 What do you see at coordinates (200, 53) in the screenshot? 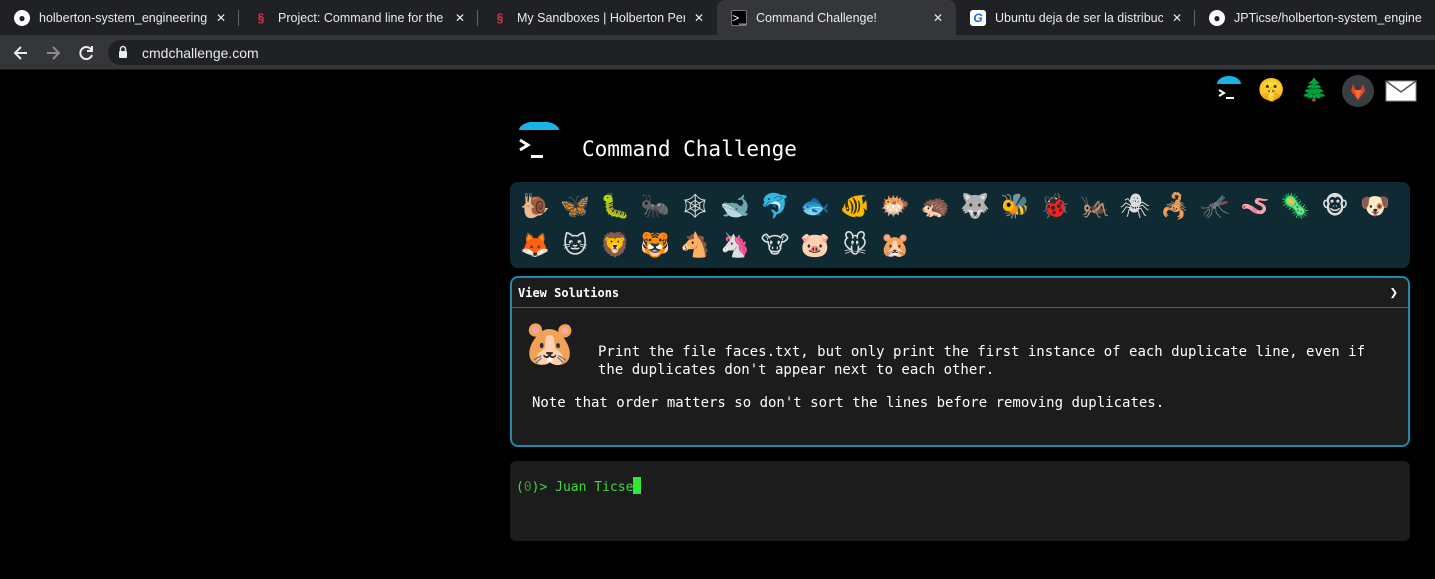
I see `url-text: cmdchallenge.com` at bounding box center [200, 53].